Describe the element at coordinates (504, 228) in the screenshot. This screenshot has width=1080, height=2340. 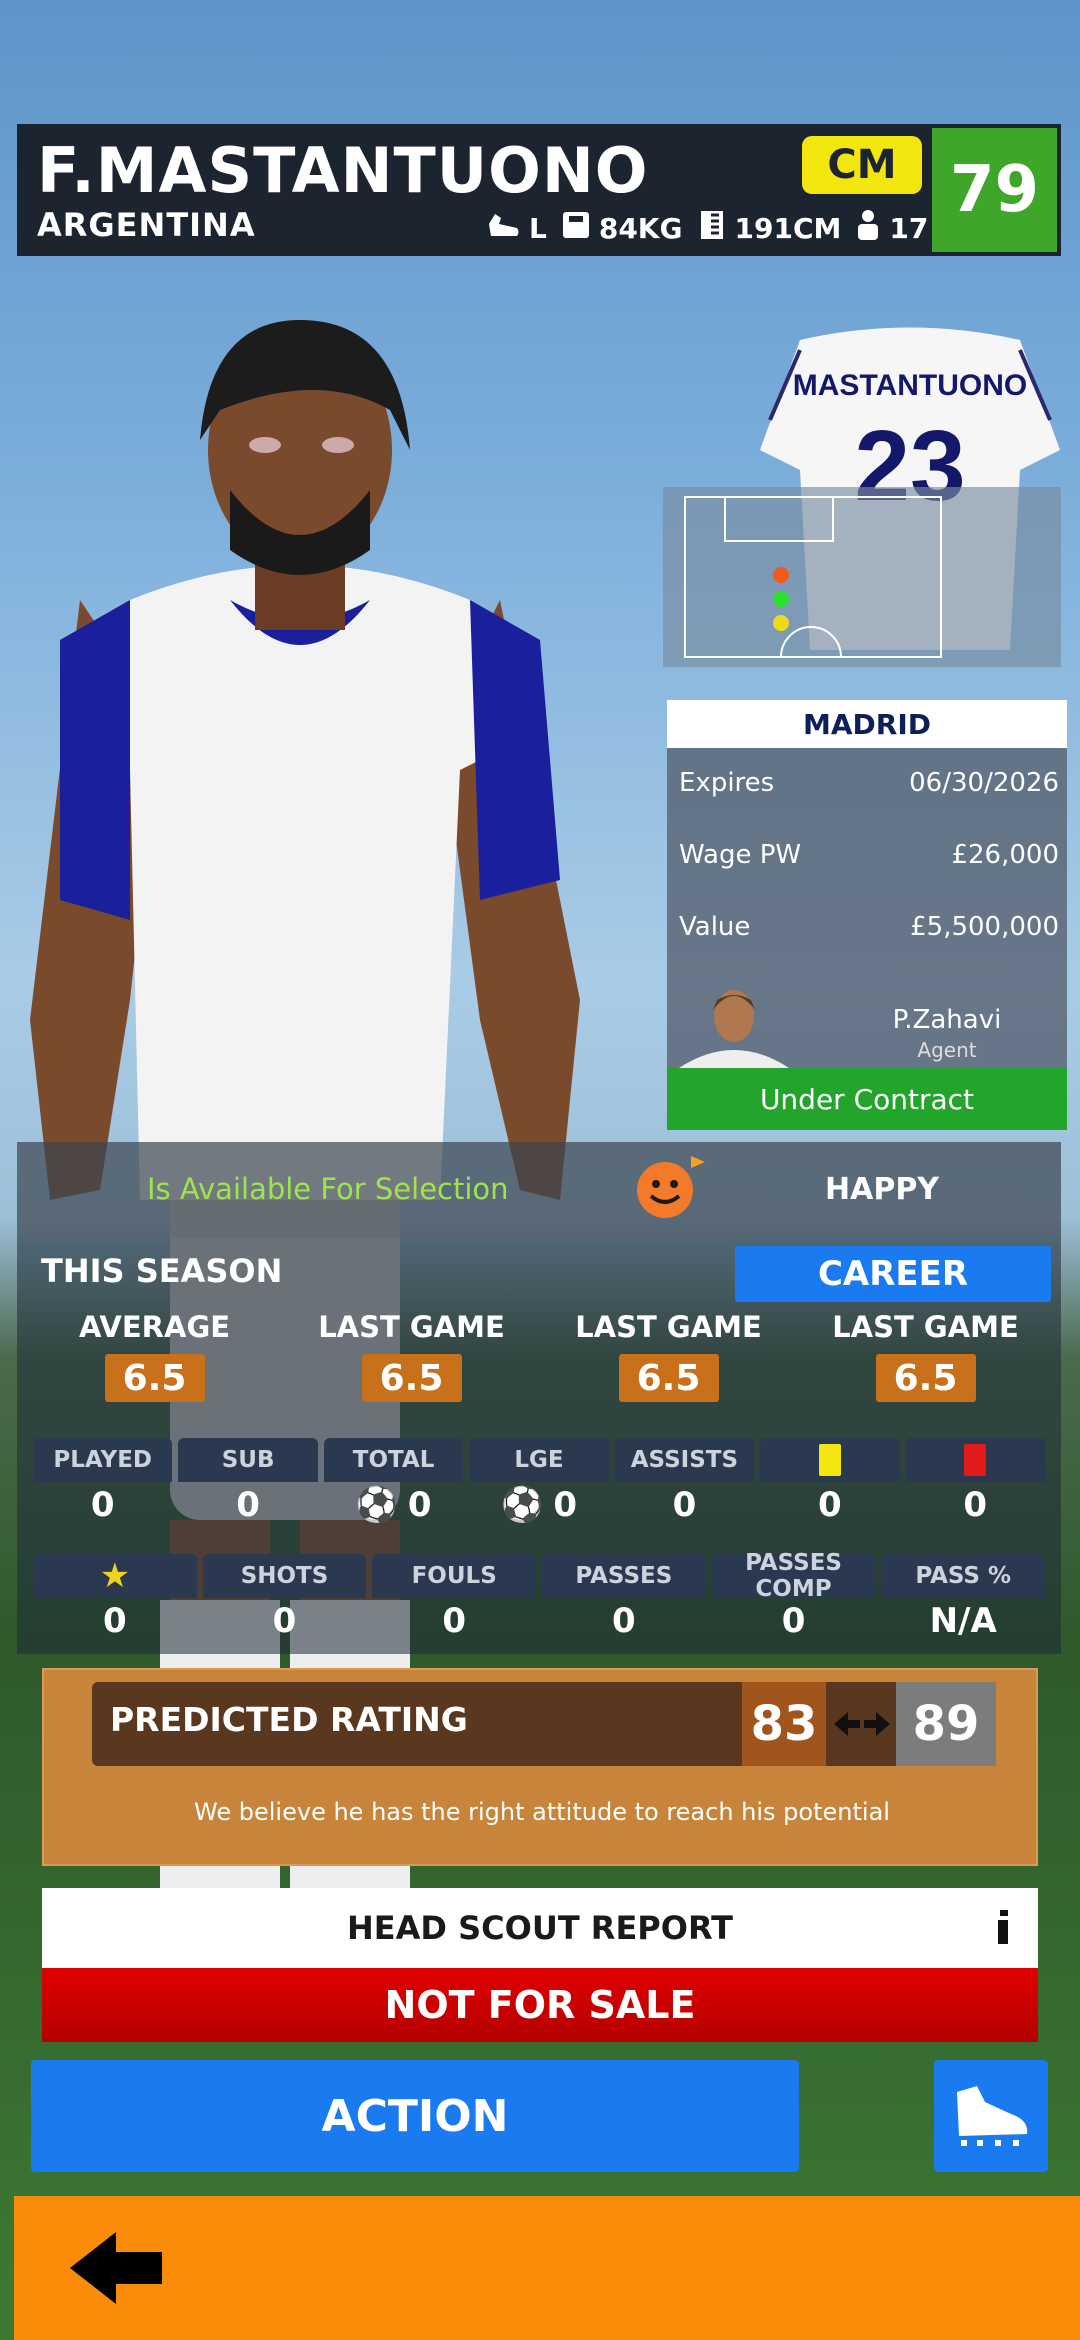
I see `boot-icon` at that location.